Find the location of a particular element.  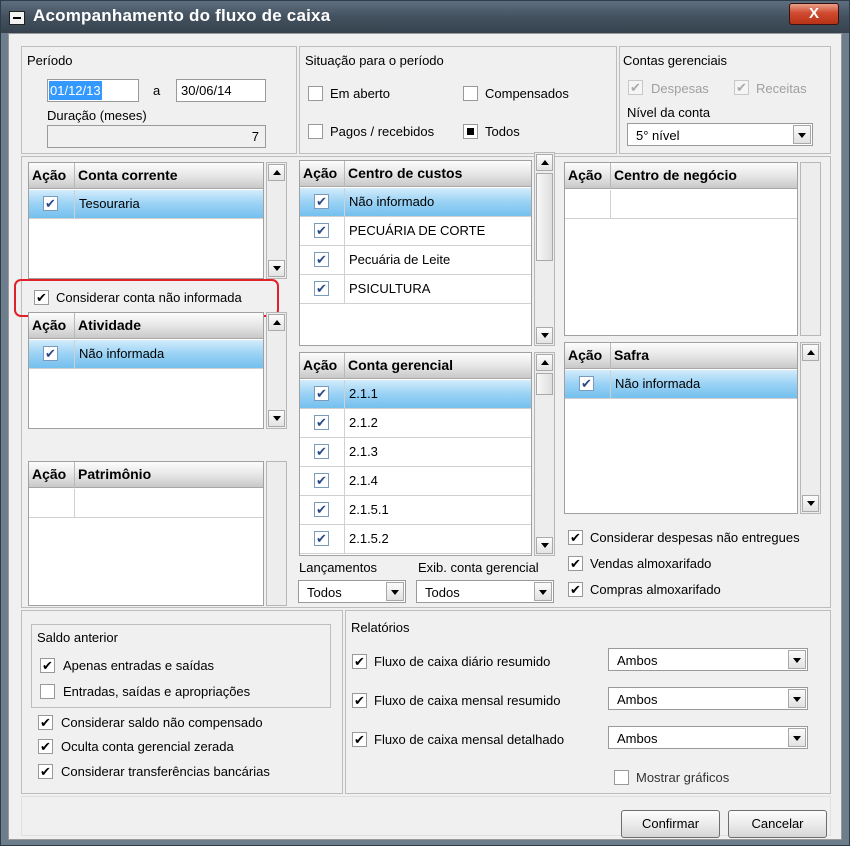

mensal-value: Ambos is located at coordinates (637, 699).